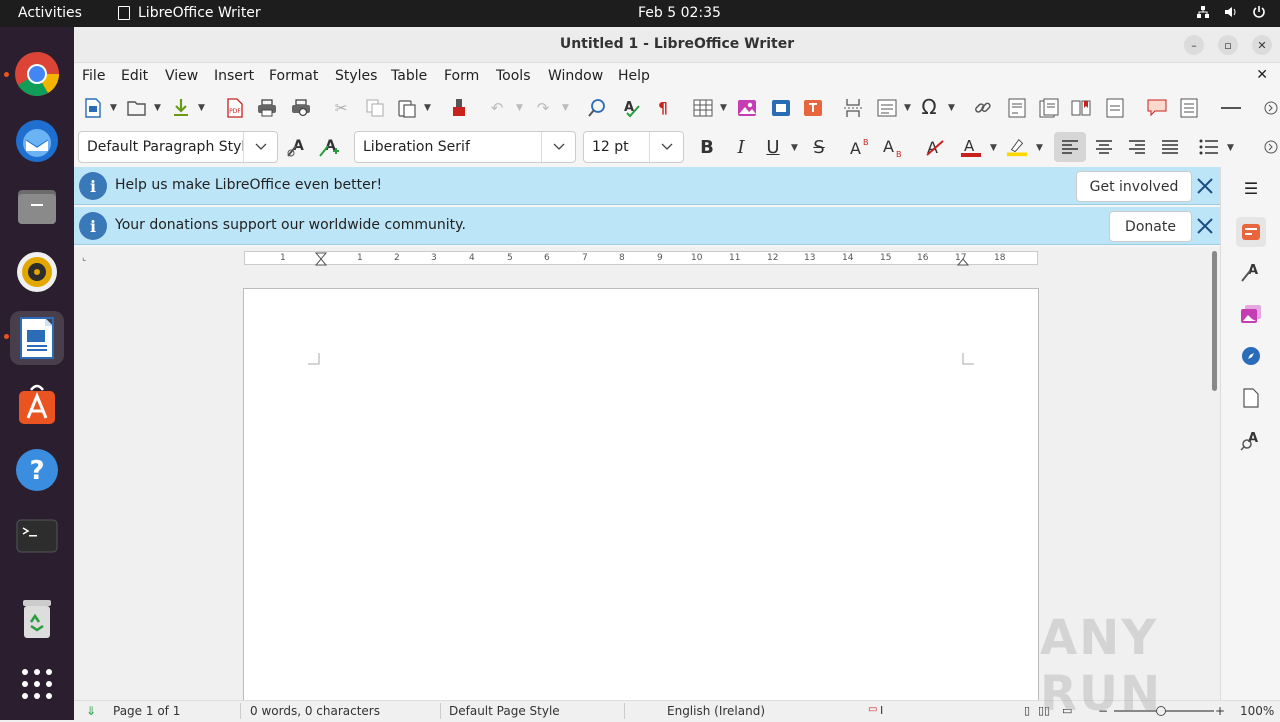 The width and height of the screenshot is (1280, 722). I want to click on more-formatting-icon, so click(1270, 147).